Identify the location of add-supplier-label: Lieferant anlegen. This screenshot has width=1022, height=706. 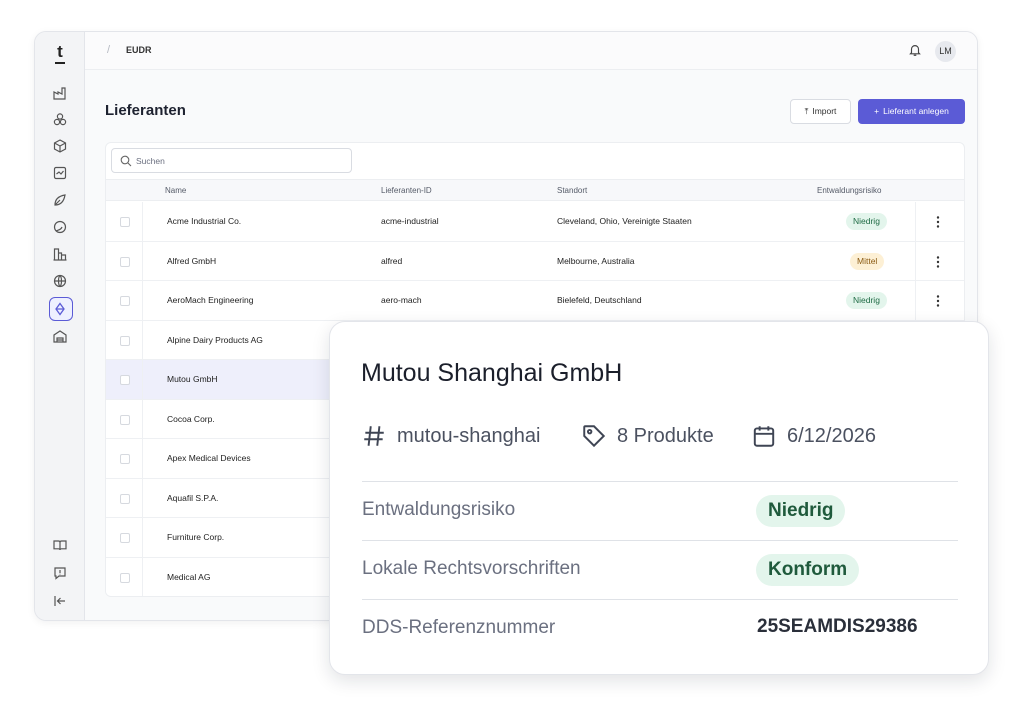
(916, 111).